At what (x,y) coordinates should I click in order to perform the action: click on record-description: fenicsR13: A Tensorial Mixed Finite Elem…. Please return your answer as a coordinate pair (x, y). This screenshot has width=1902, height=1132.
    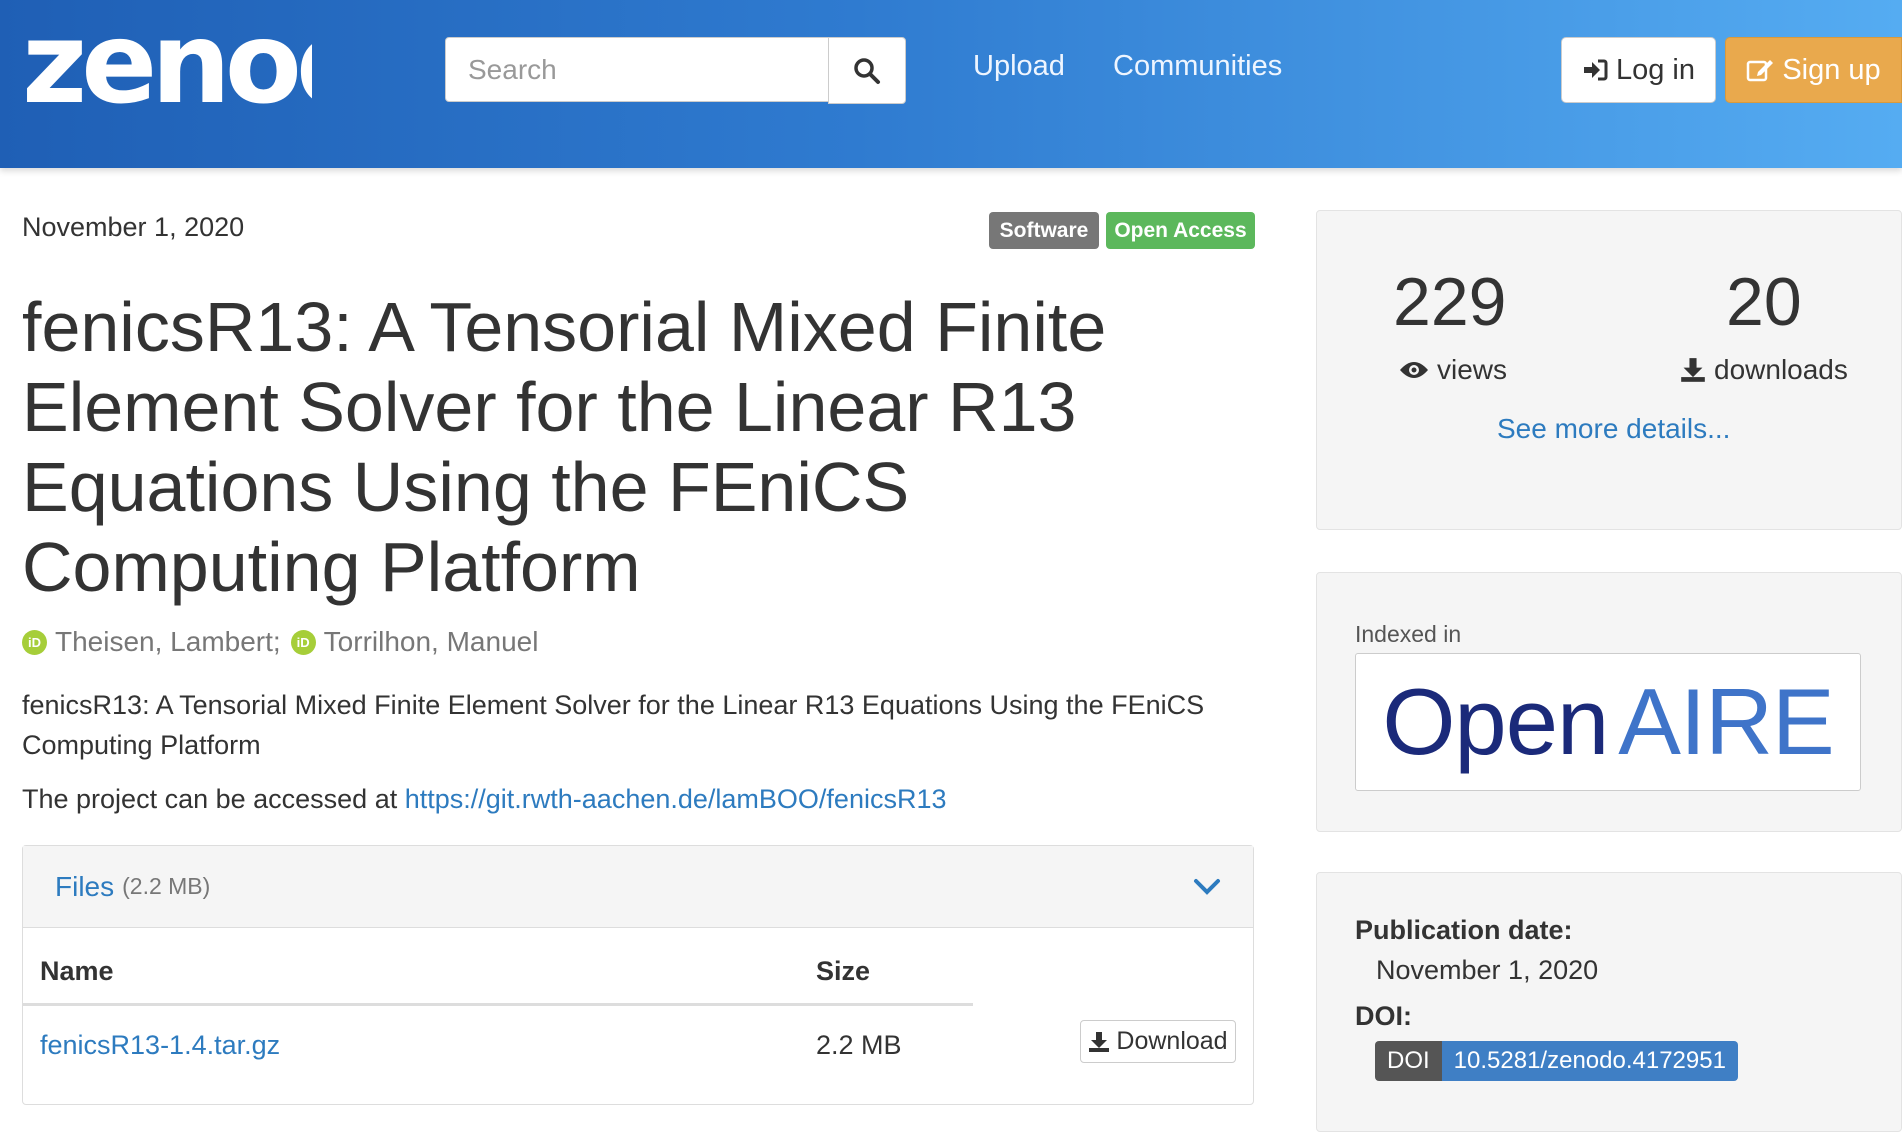
    Looking at the image, I should click on (613, 725).